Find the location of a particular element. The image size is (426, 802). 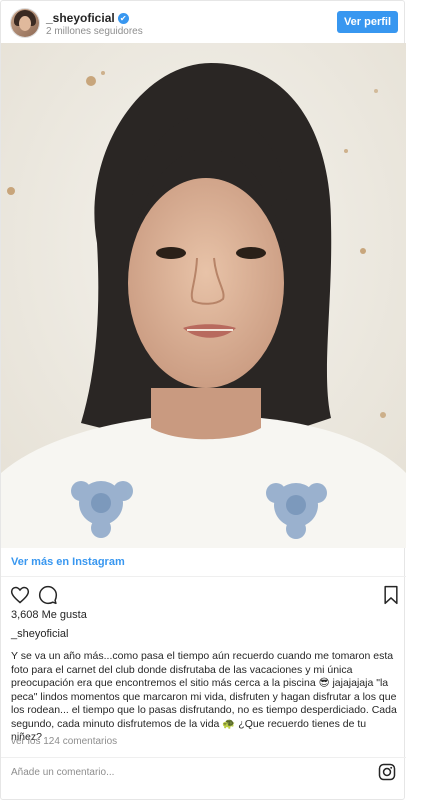

comment-icon is located at coordinates (48, 595).